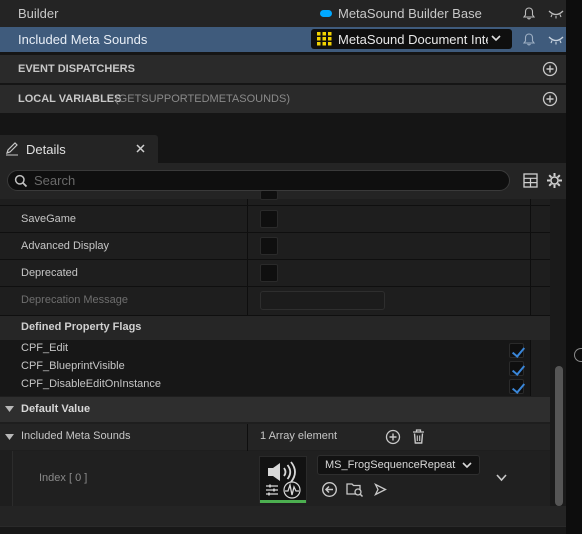  What do you see at coordinates (45, 348) in the screenshot?
I see `flag-label: CPF_Edit` at bounding box center [45, 348].